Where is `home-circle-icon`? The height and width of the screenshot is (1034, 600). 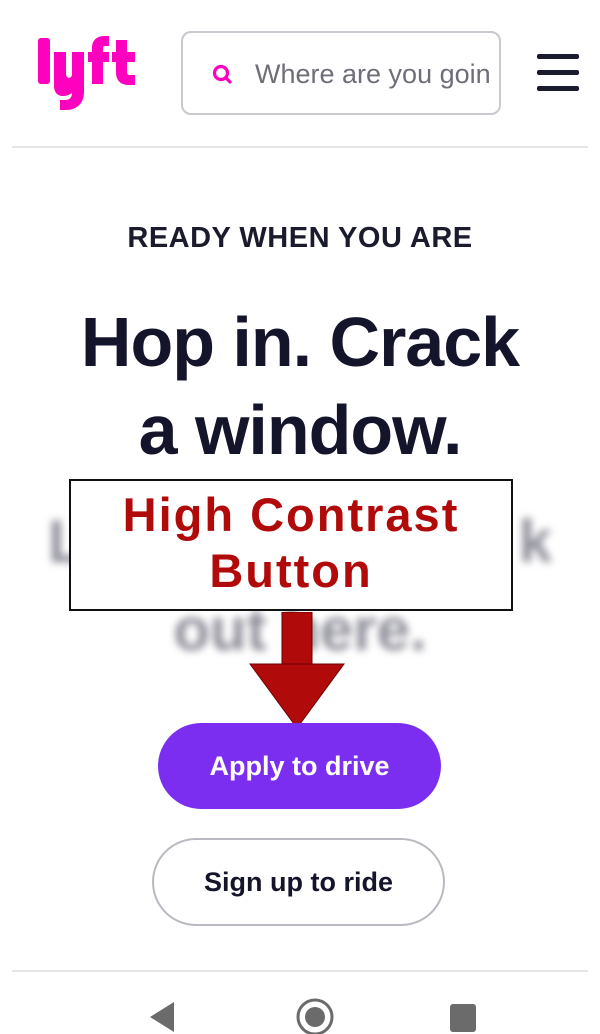
home-circle-icon is located at coordinates (315, 1015).